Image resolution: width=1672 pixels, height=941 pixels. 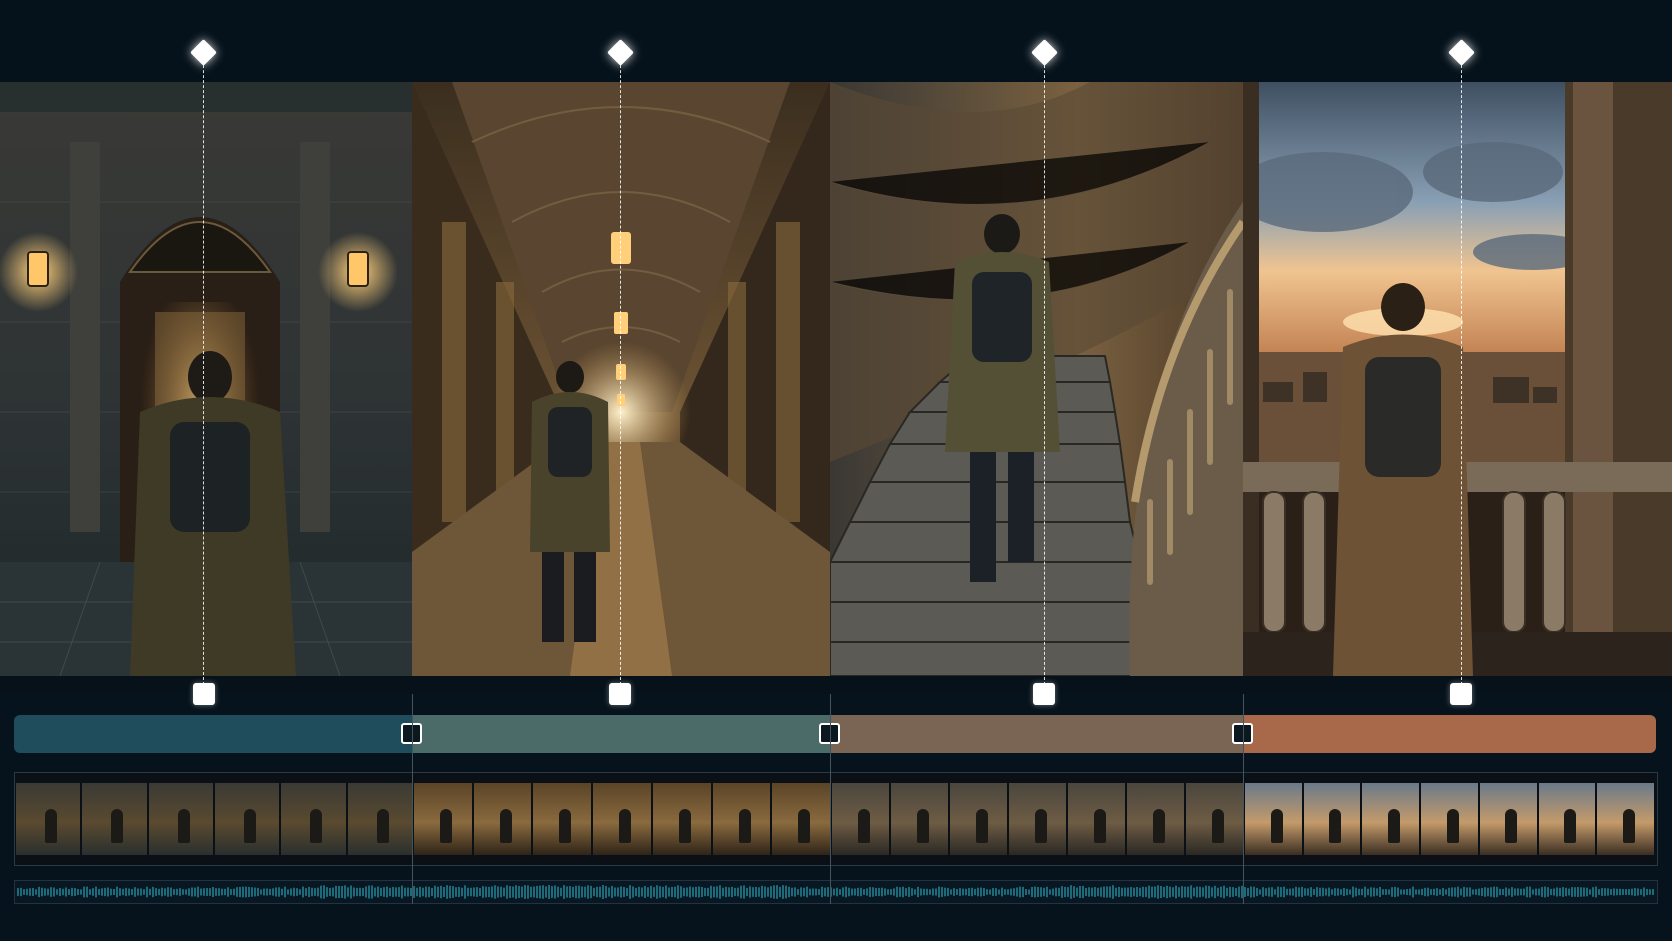 I want to click on audio-waveform-track, so click(x=836, y=892).